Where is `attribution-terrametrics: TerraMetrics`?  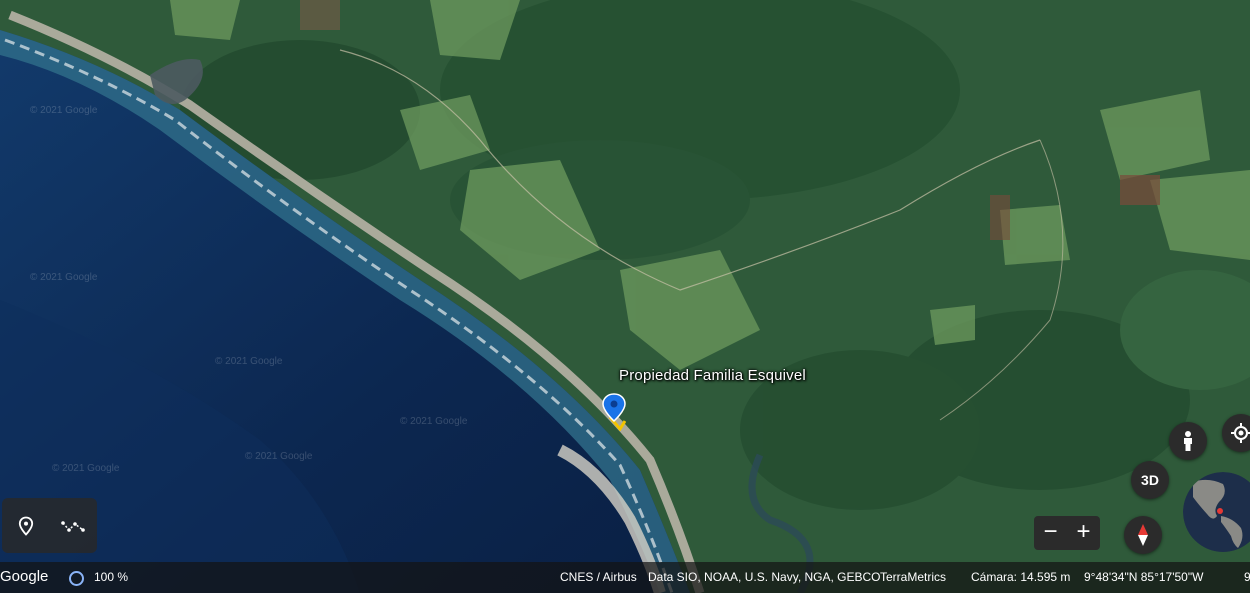 attribution-terrametrics: TerraMetrics is located at coordinates (913, 577).